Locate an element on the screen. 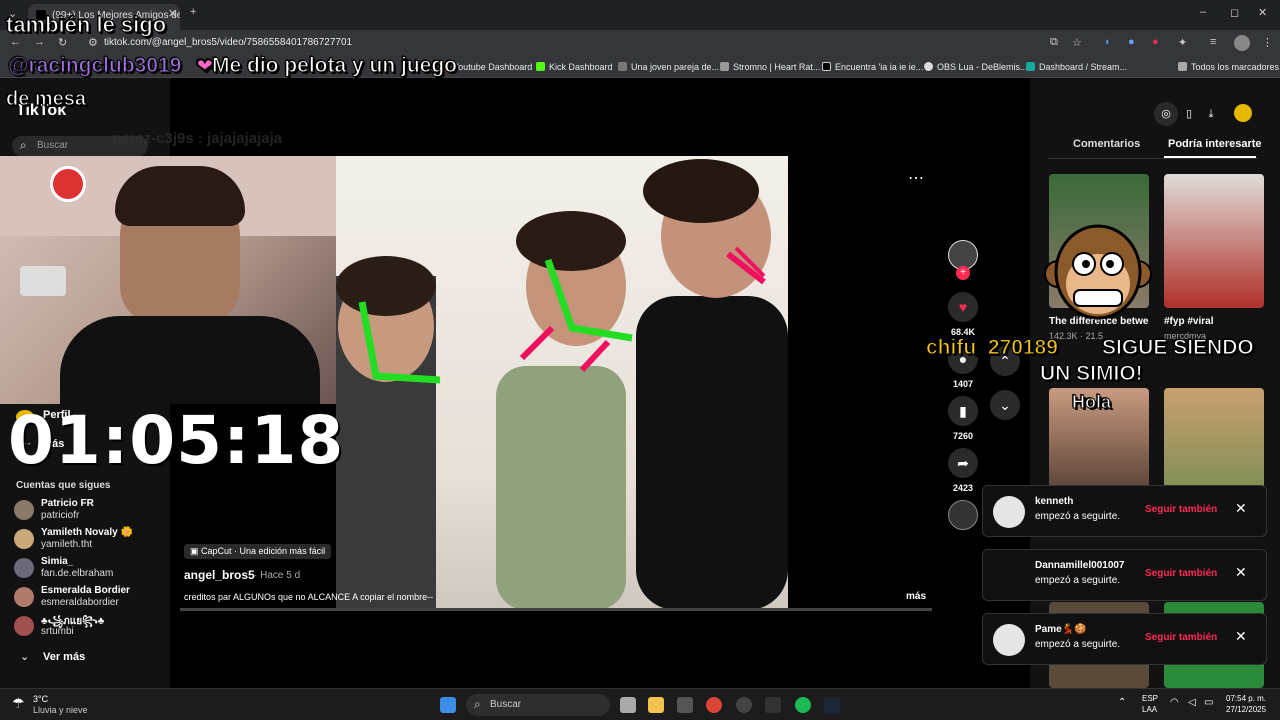 This screenshot has width=1280, height=720. heart-icon: ♥ is located at coordinates (963, 307).